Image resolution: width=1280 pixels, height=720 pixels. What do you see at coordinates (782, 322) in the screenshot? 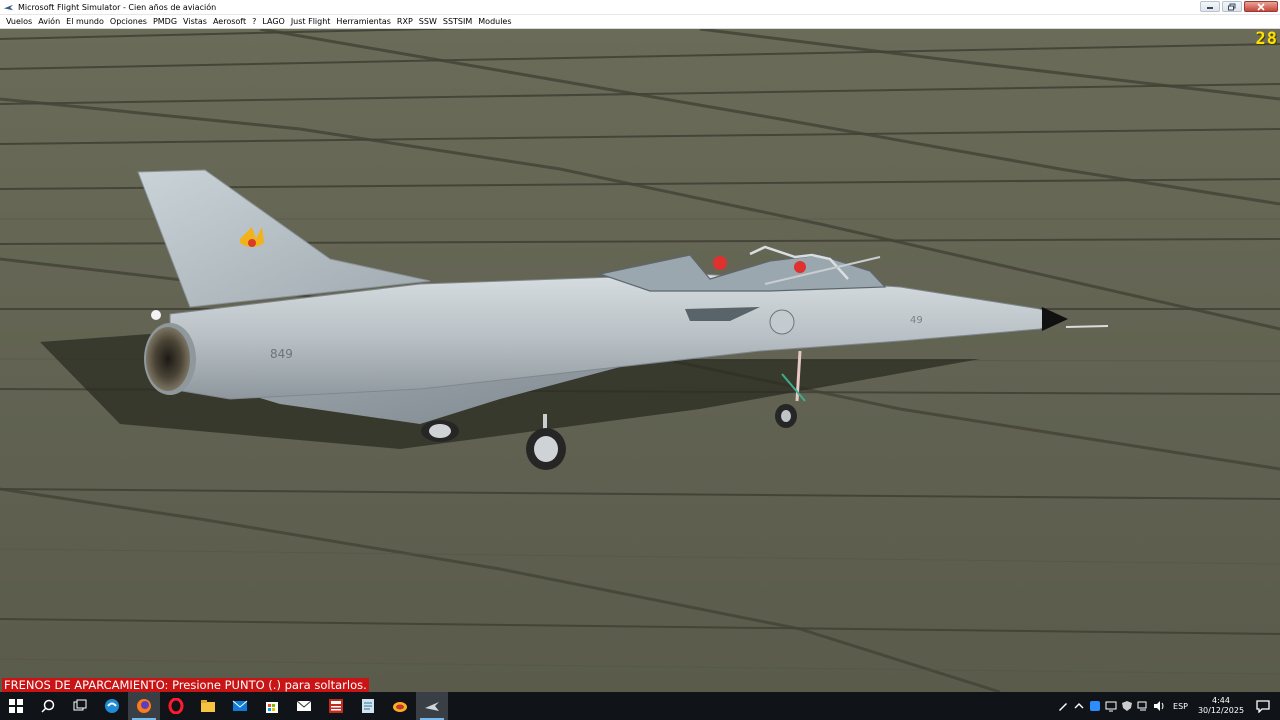
I see `roundel` at bounding box center [782, 322].